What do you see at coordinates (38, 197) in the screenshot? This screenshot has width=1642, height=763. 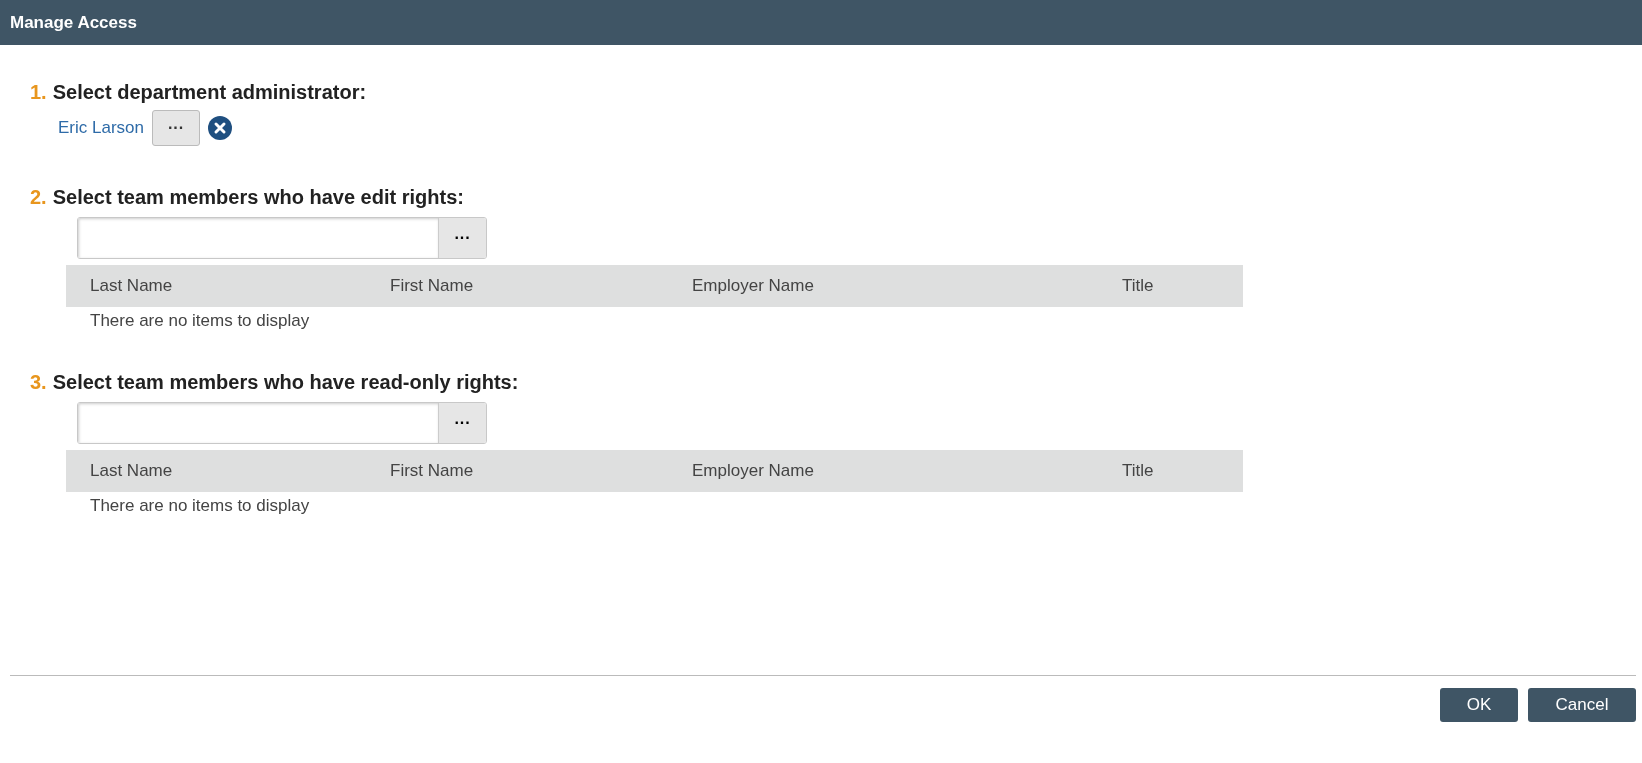 I see `step-number: 2.` at bounding box center [38, 197].